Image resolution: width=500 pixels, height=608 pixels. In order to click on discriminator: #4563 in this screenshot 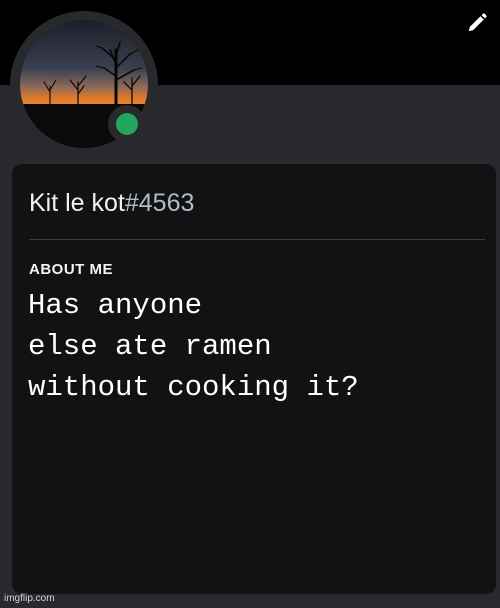, I will do `click(159, 203)`.